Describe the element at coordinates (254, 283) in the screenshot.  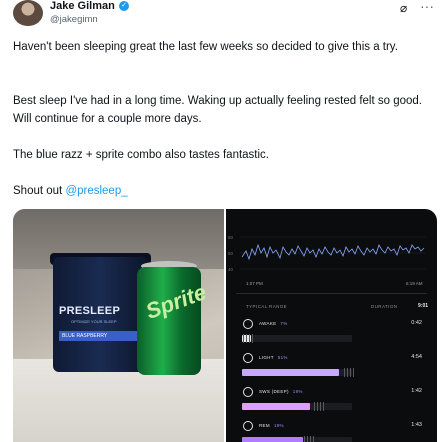
I see `graph-start-time: 1:07 PM` at that location.